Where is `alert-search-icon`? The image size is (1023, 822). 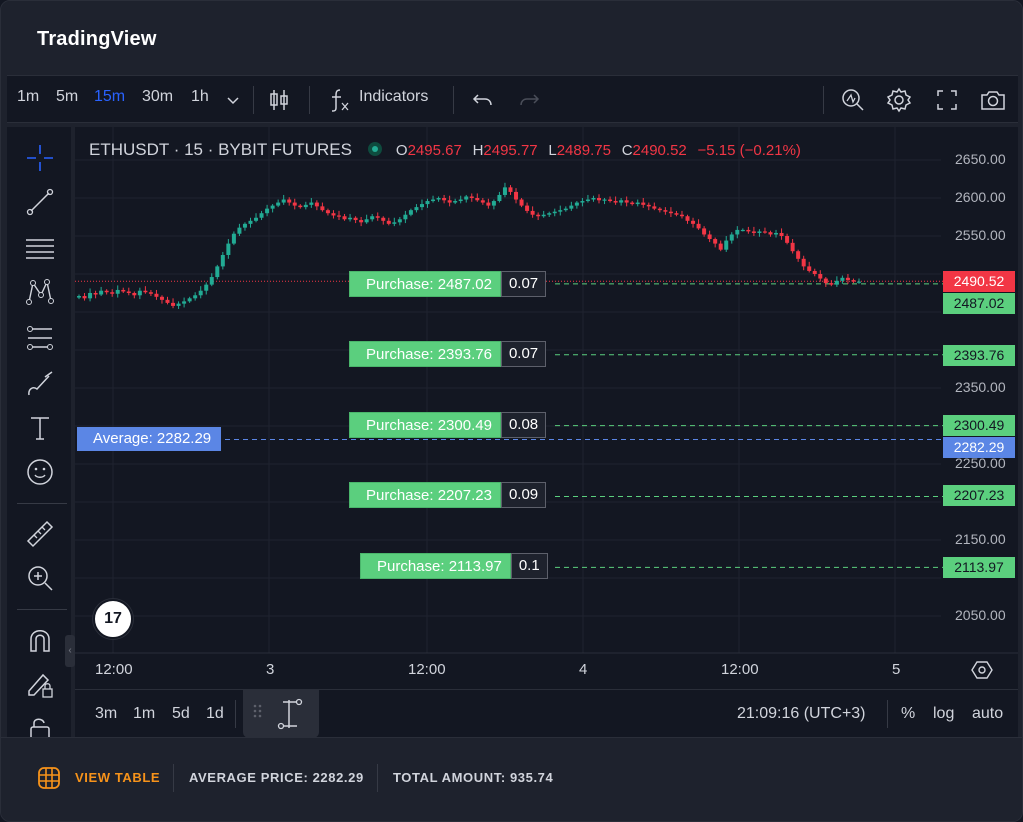
alert-search-icon is located at coordinates (853, 100).